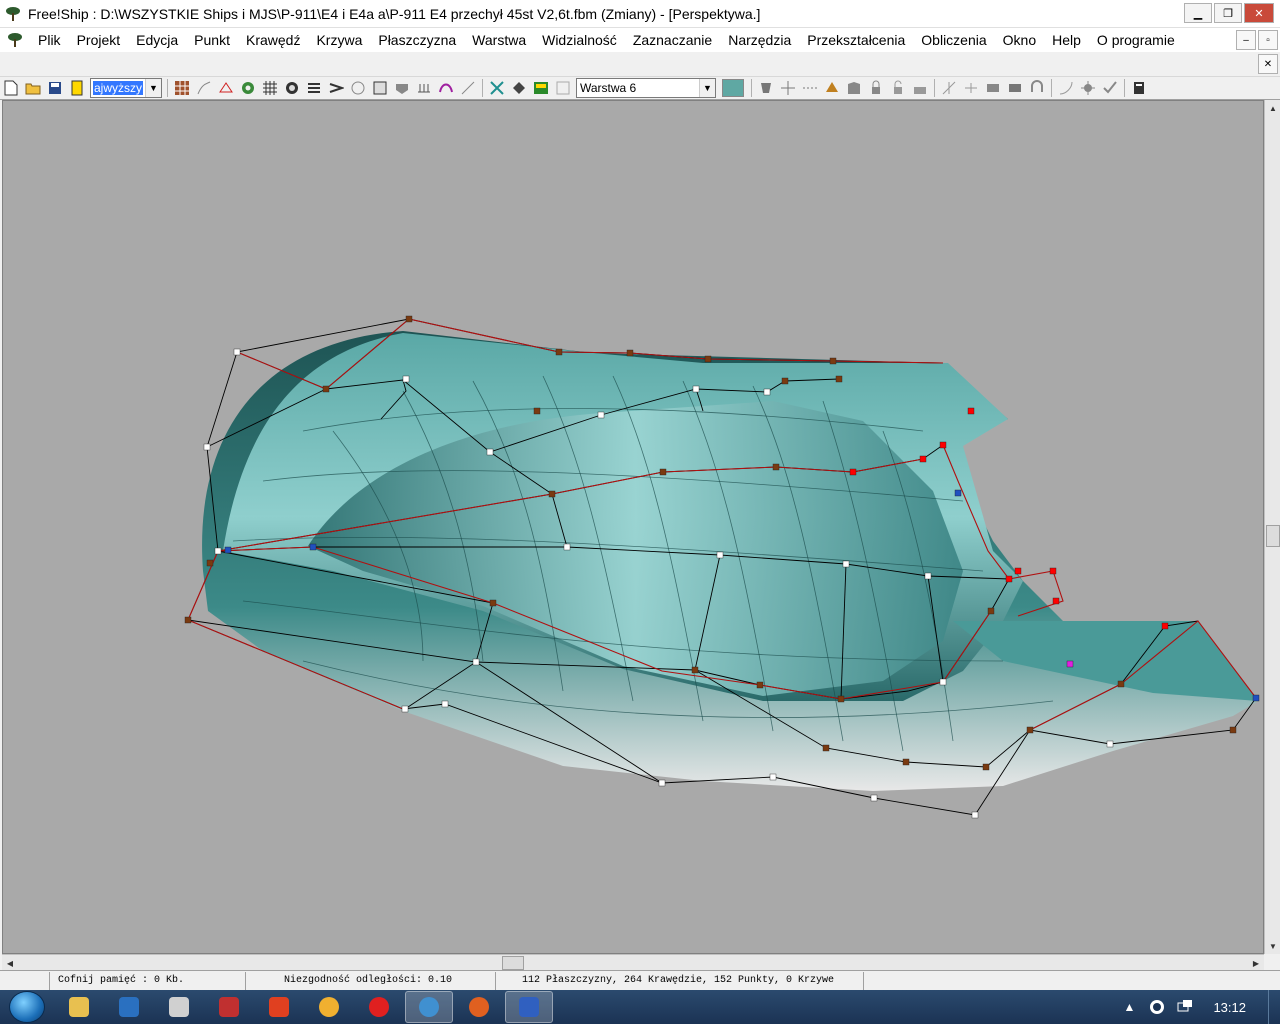 This screenshot has height=1024, width=1280. I want to click on taskbar-firefox, so click(479, 1007).